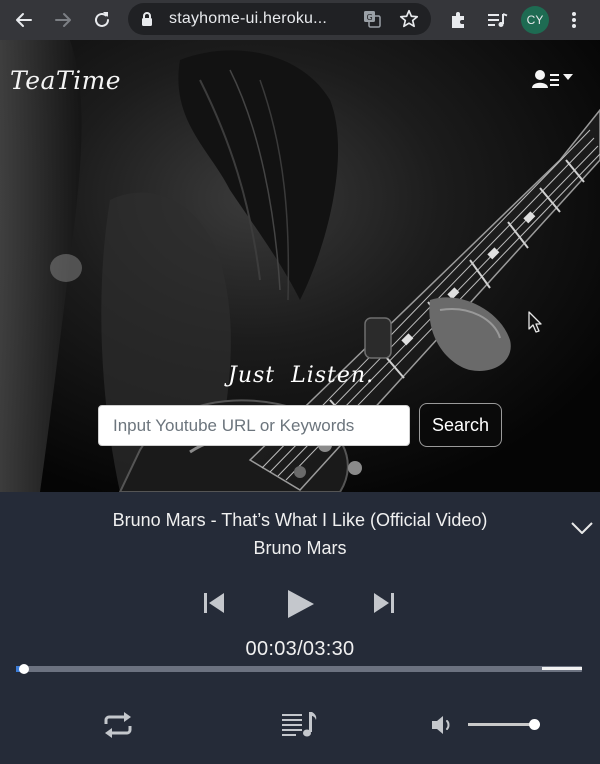 The image size is (600, 764). What do you see at coordinates (254, 425) in the screenshot?
I see `search-input` at bounding box center [254, 425].